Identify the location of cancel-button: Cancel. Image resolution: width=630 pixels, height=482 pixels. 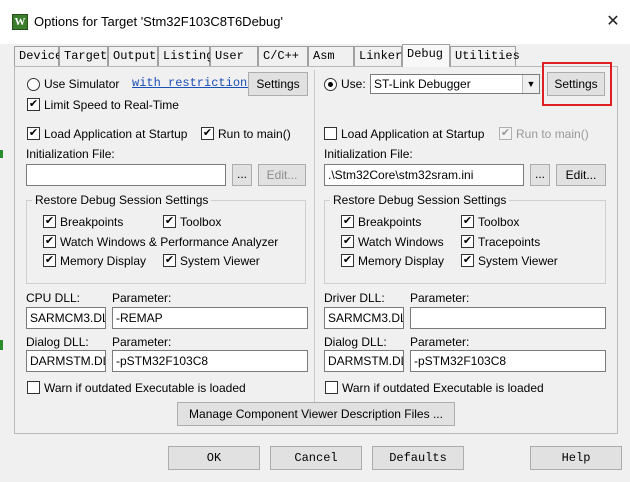
(316, 458).